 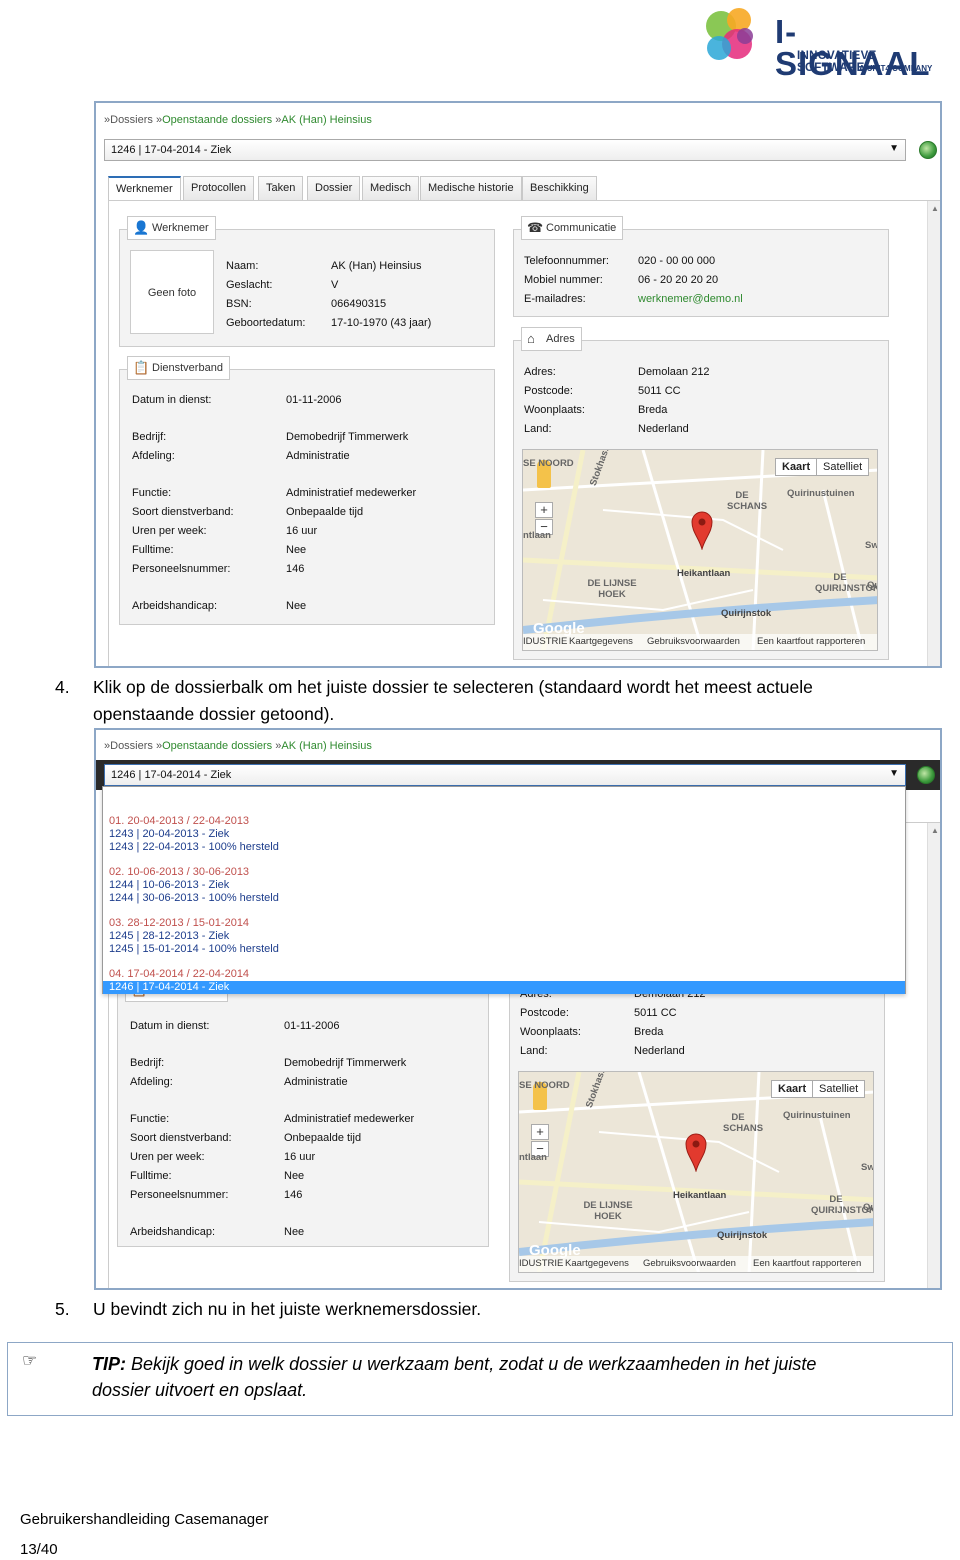 What do you see at coordinates (194, 898) in the screenshot?
I see `dropdown-option: 1244 | 30-06-2013 - 100% hersteld` at bounding box center [194, 898].